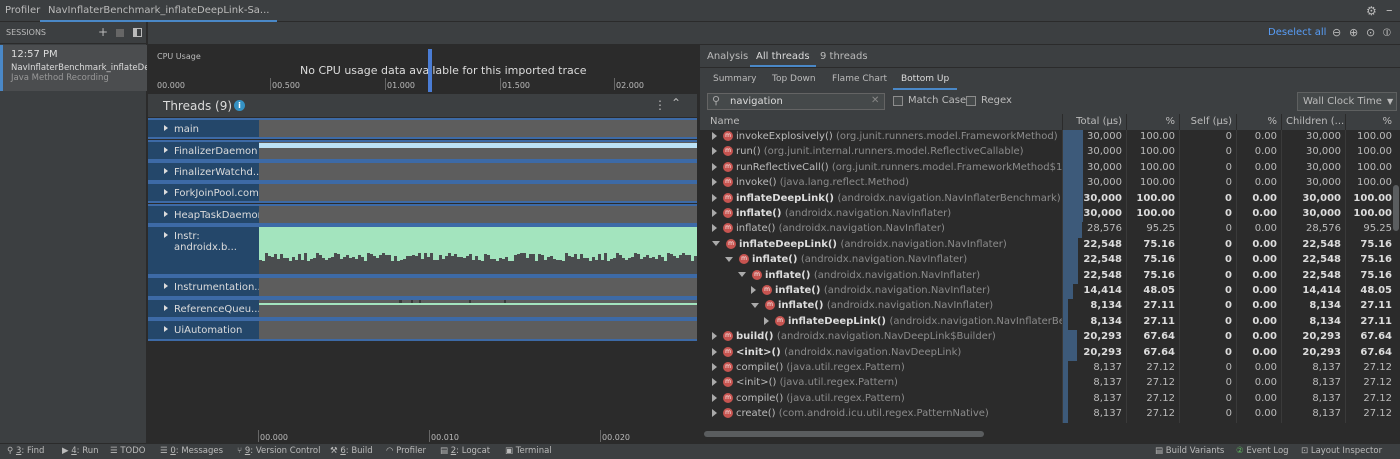 The height and width of the screenshot is (459, 1400). What do you see at coordinates (794, 79) in the screenshot?
I see `tab-top-down: Top Down` at bounding box center [794, 79].